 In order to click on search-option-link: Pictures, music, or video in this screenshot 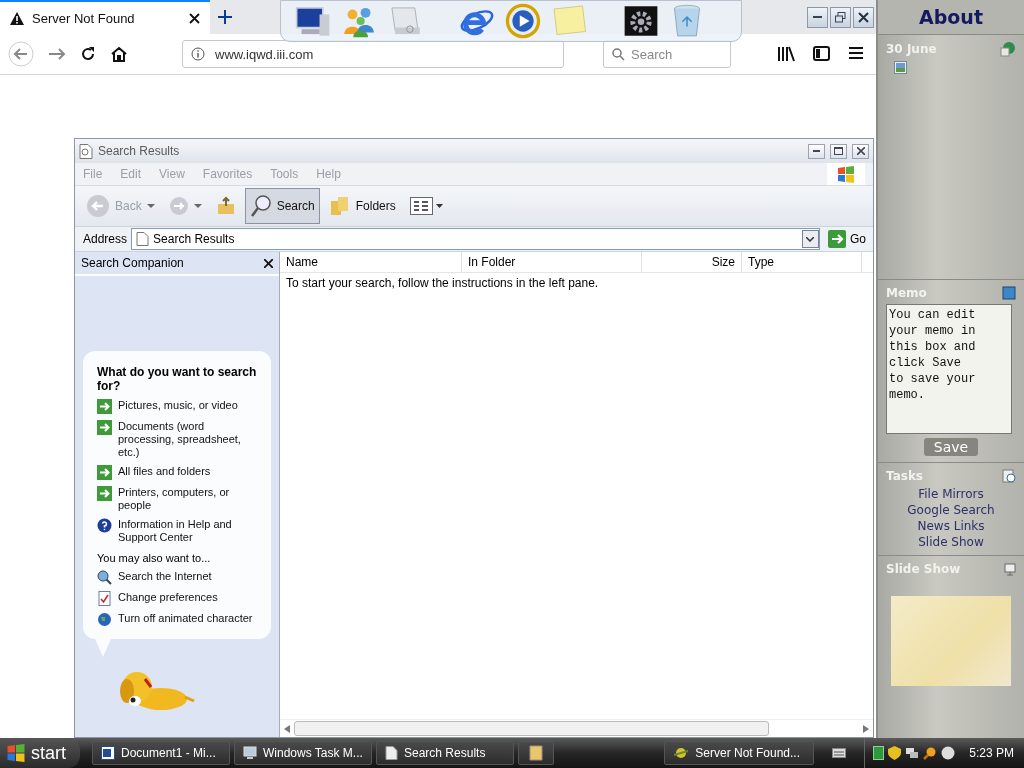, I will do `click(178, 405)`.